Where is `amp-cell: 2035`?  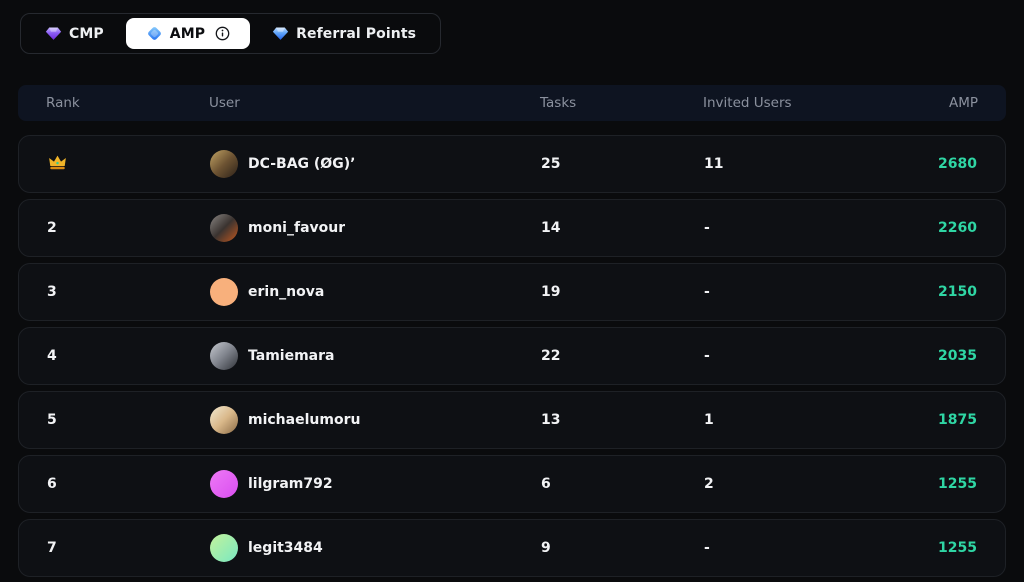 amp-cell: 2035 is located at coordinates (957, 356).